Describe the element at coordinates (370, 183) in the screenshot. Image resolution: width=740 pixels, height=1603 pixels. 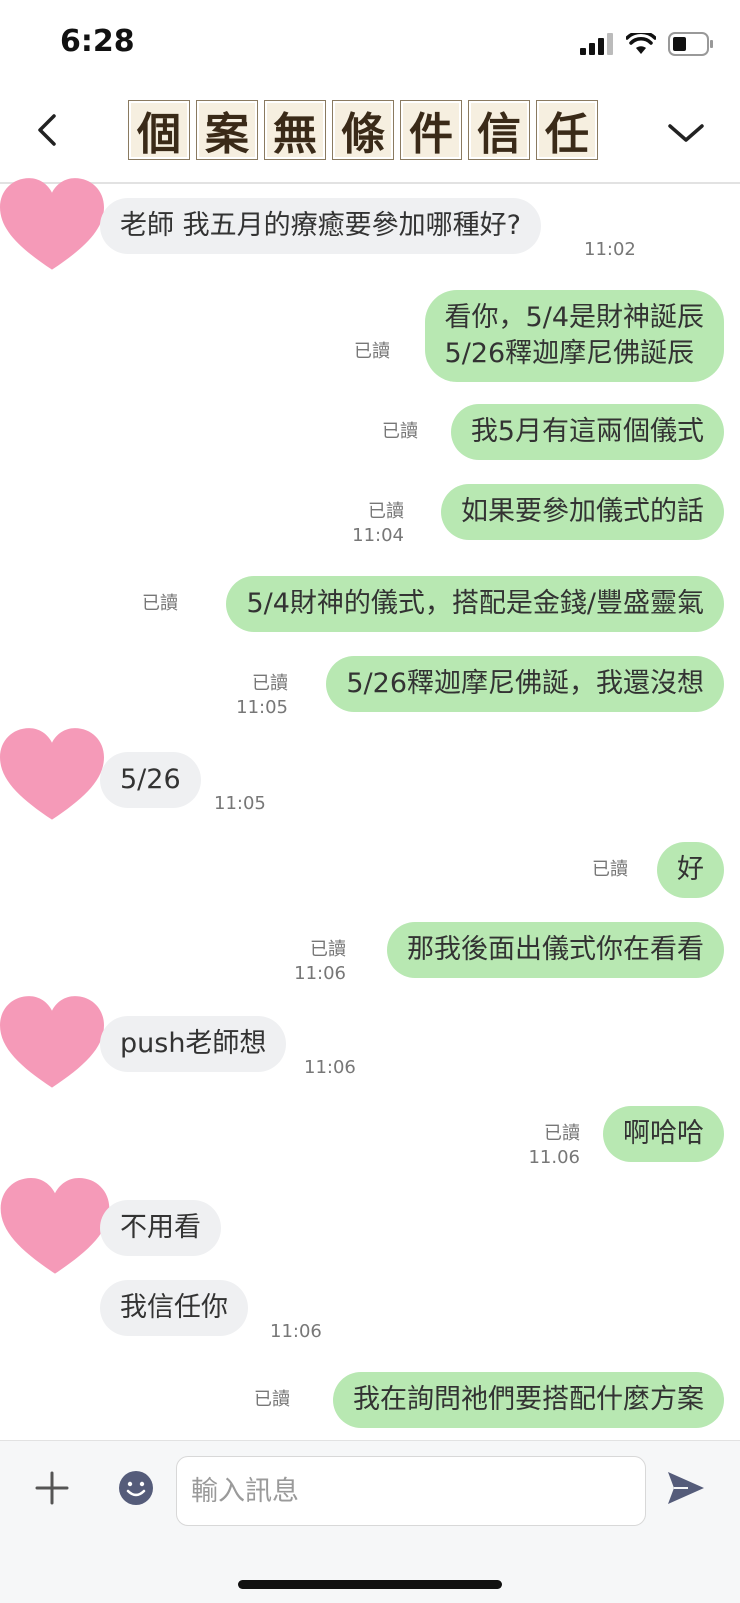
I see `header-divider` at that location.